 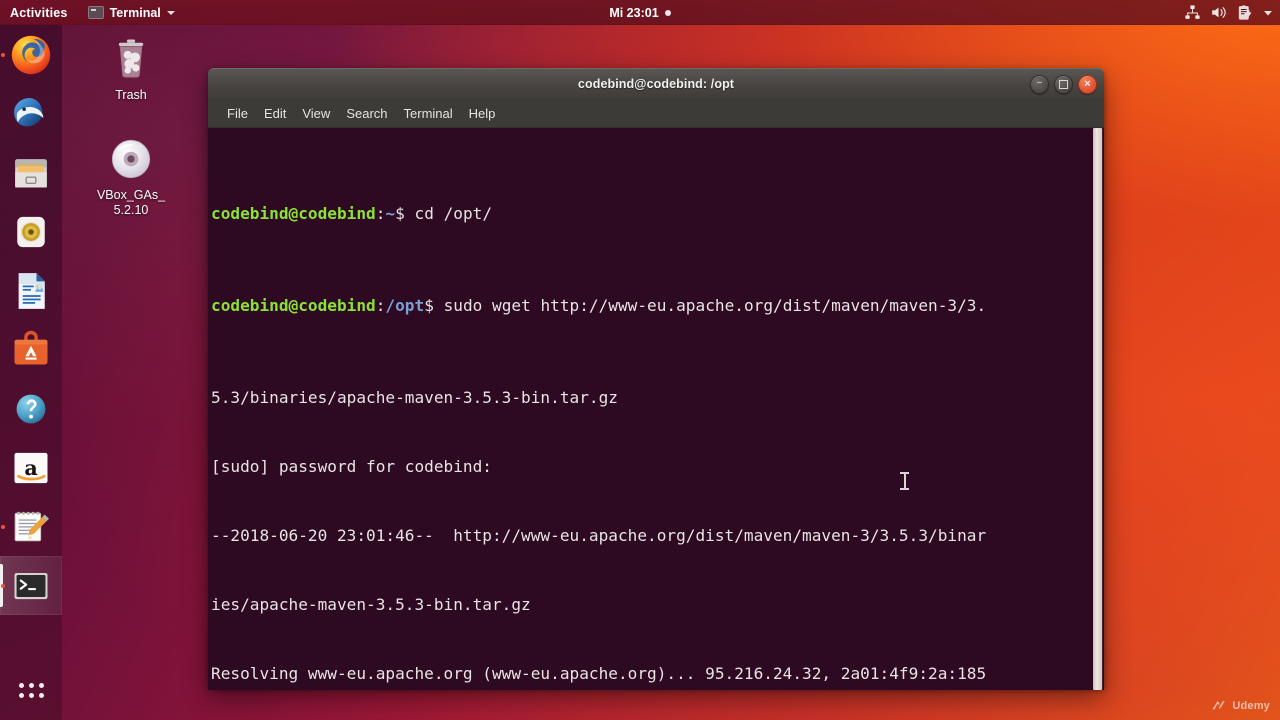 I want to click on show-applications-button, so click(x=31, y=690).